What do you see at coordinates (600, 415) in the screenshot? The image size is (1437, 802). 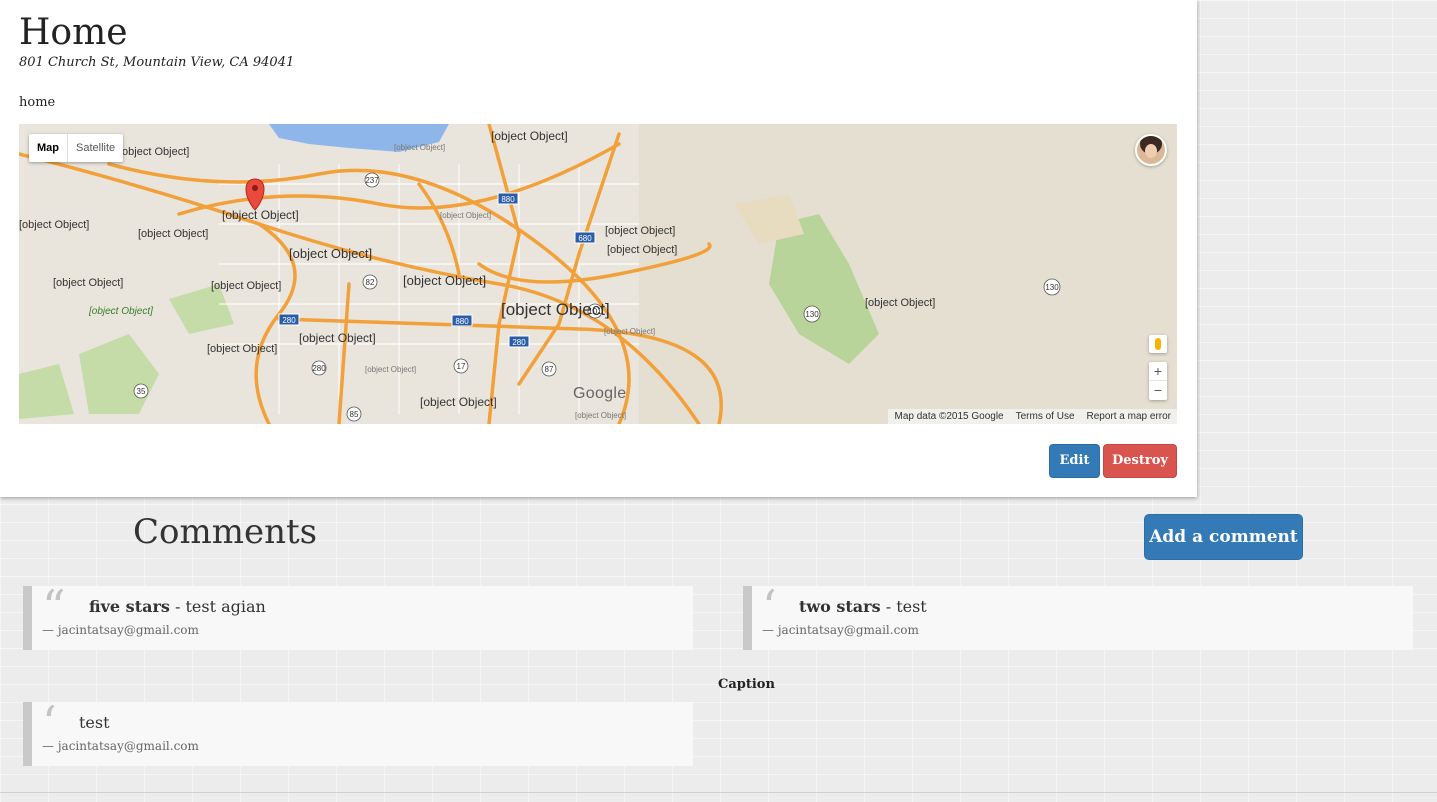 I see `label-south-san-jose: [object Object]` at bounding box center [600, 415].